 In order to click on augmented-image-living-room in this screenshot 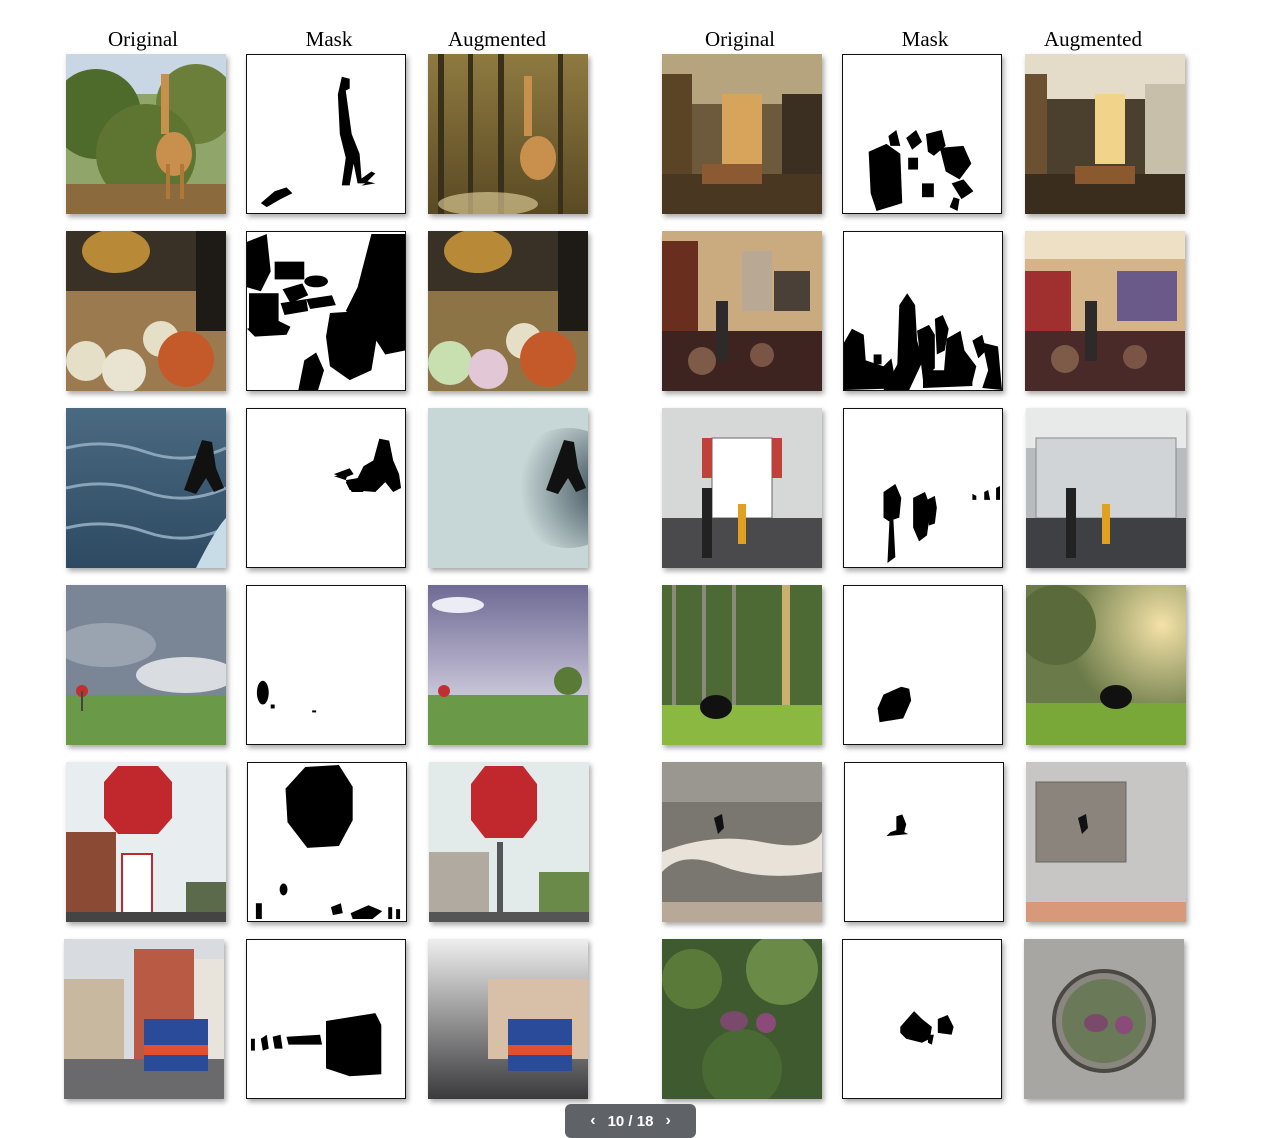, I will do `click(1105, 134)`.